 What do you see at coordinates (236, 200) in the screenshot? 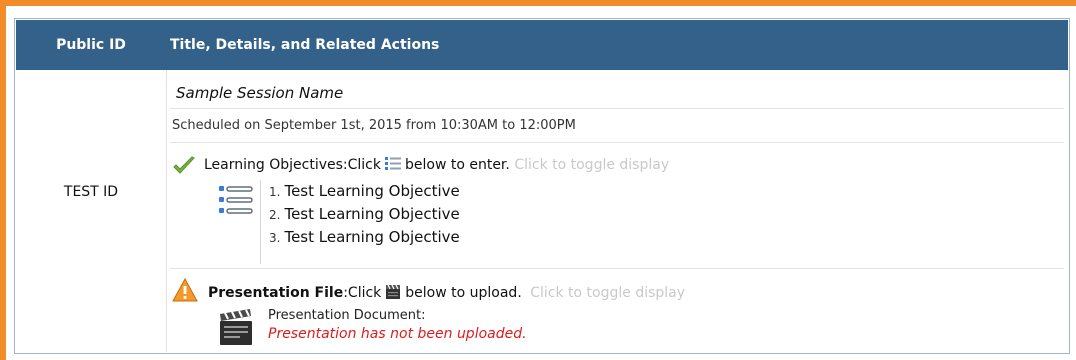
I see `edit-objectives-list-icon` at bounding box center [236, 200].